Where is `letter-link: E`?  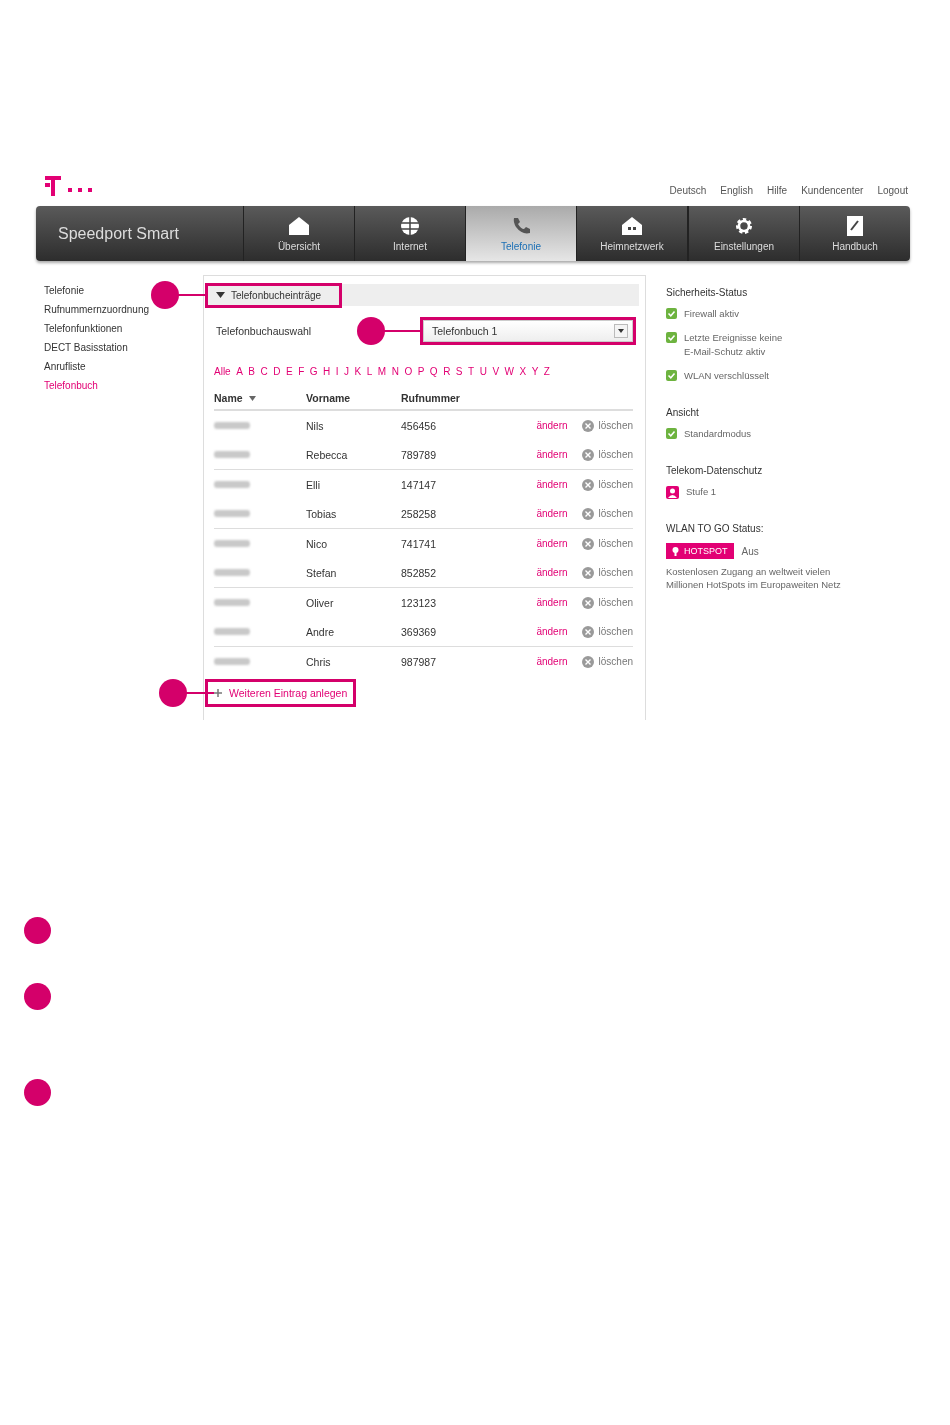
letter-link: E is located at coordinates (289, 371).